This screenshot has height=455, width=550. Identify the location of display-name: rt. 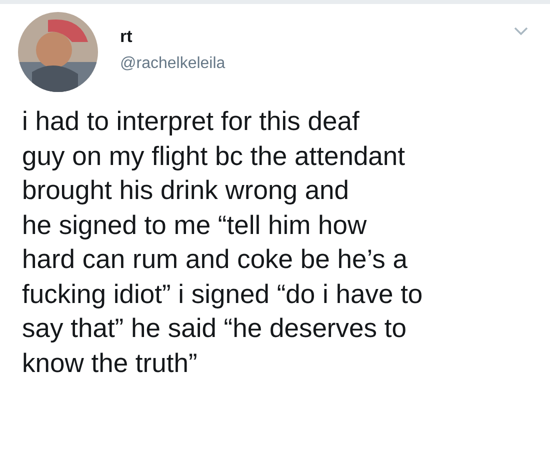
(306, 37).